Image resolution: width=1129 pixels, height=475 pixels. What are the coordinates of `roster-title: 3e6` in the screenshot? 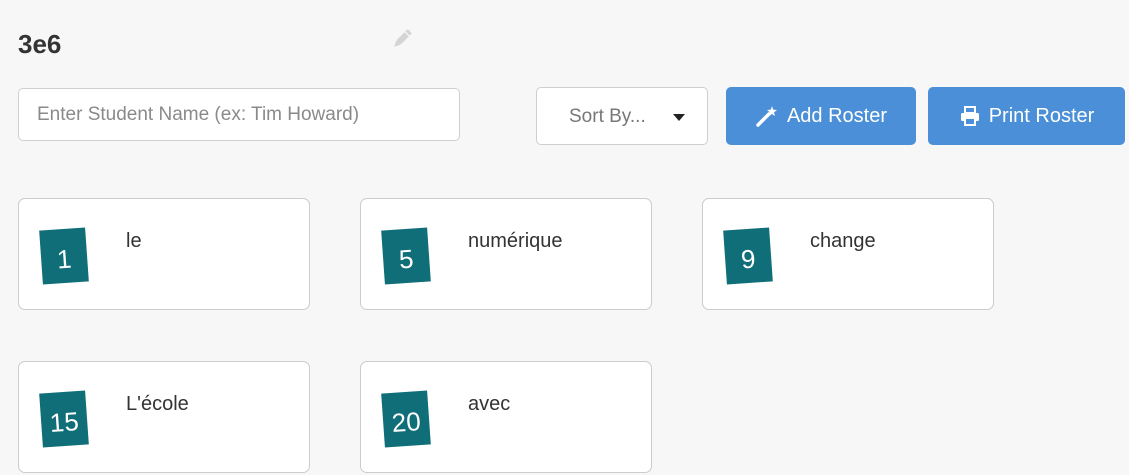 It's located at (40, 44).